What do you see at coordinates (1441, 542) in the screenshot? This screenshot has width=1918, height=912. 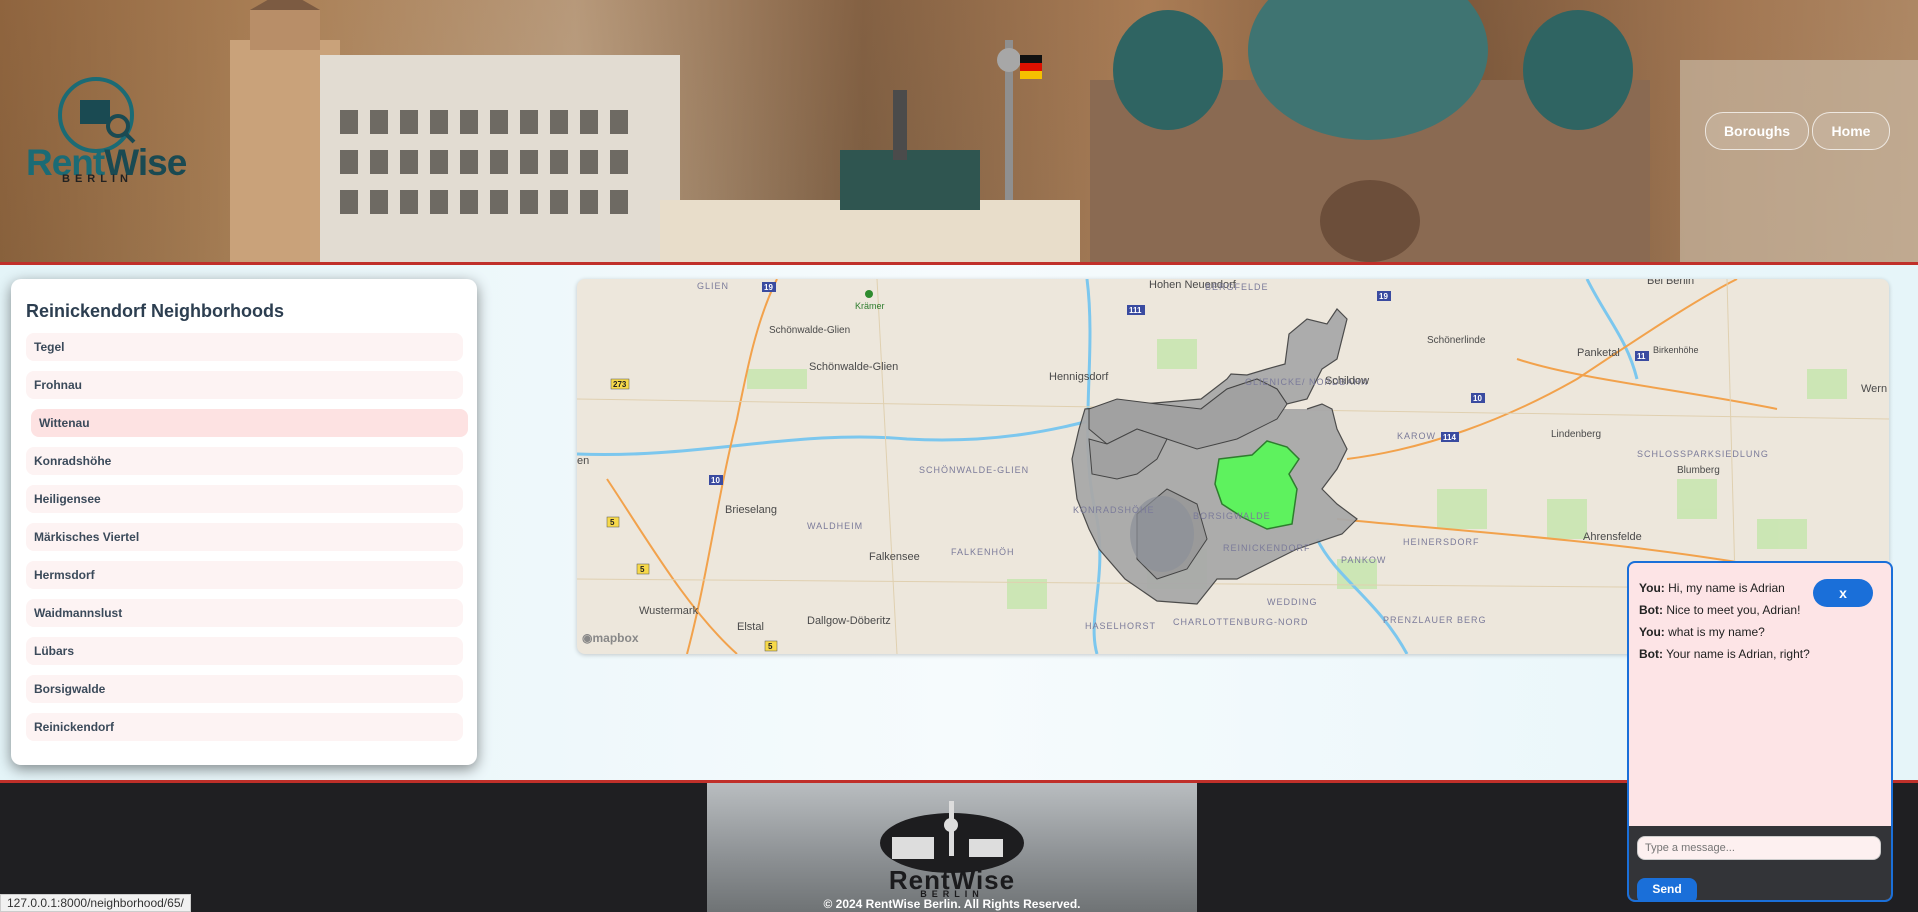 I see `map-label: HEINERSDORF` at bounding box center [1441, 542].